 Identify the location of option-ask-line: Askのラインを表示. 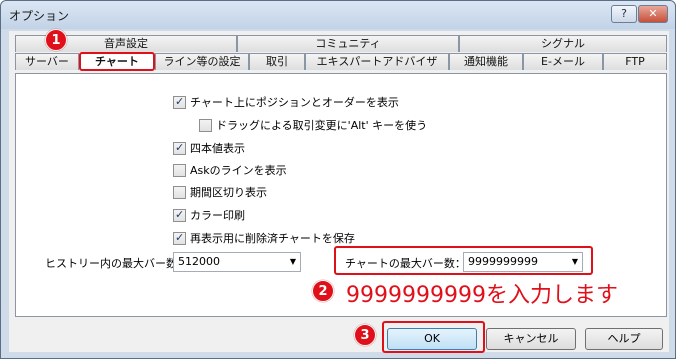
(230, 170).